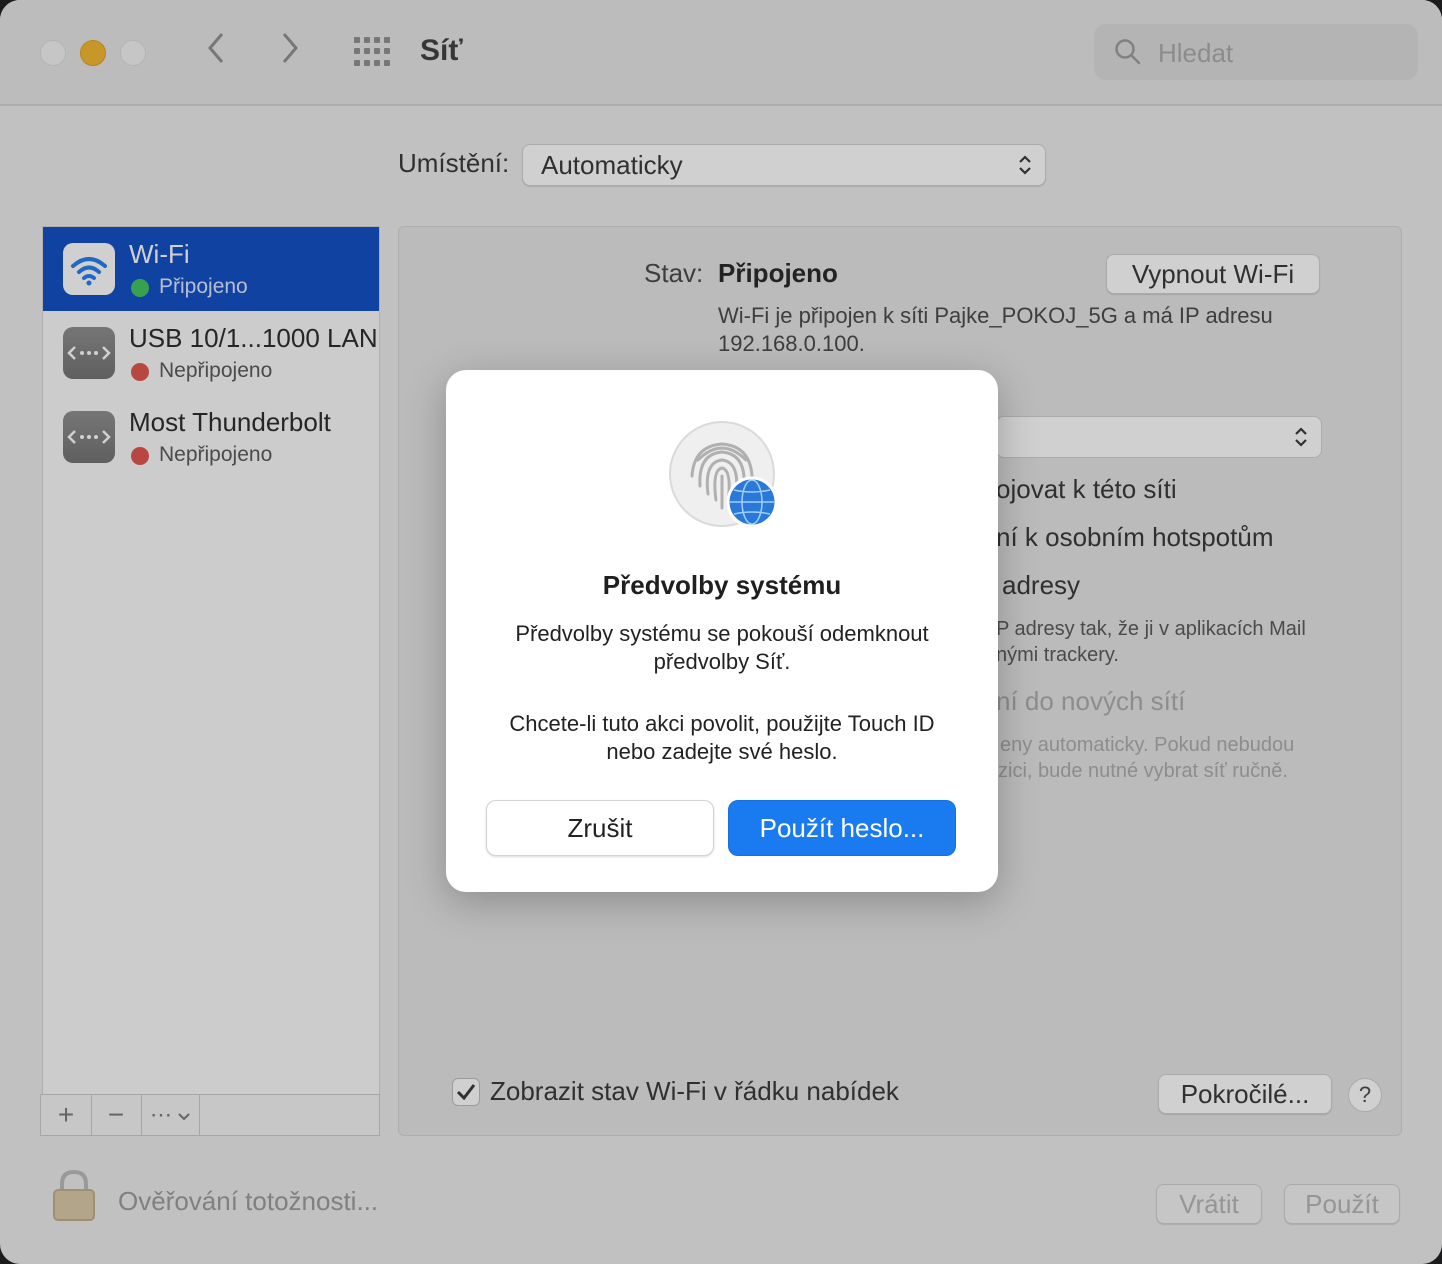  I want to click on dialog-message-line: předvolby Síť., so click(722, 661).